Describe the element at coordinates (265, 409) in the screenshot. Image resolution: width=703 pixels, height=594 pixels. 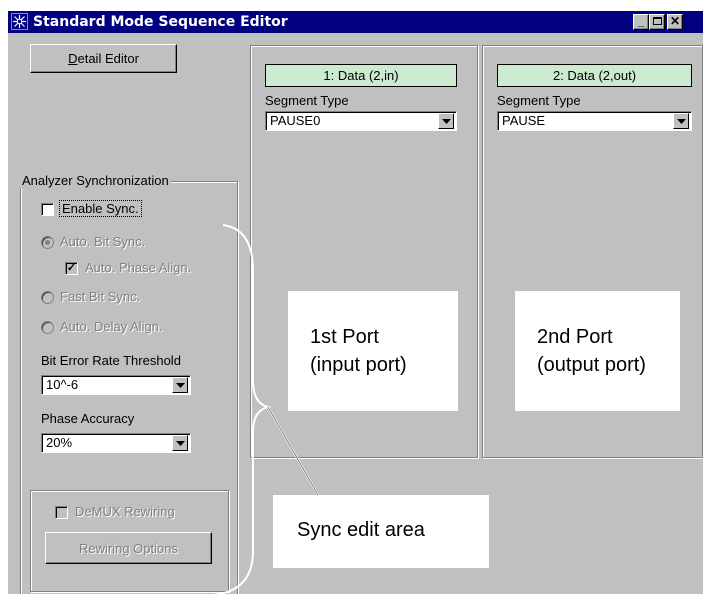
I see `sync-area-brace` at that location.